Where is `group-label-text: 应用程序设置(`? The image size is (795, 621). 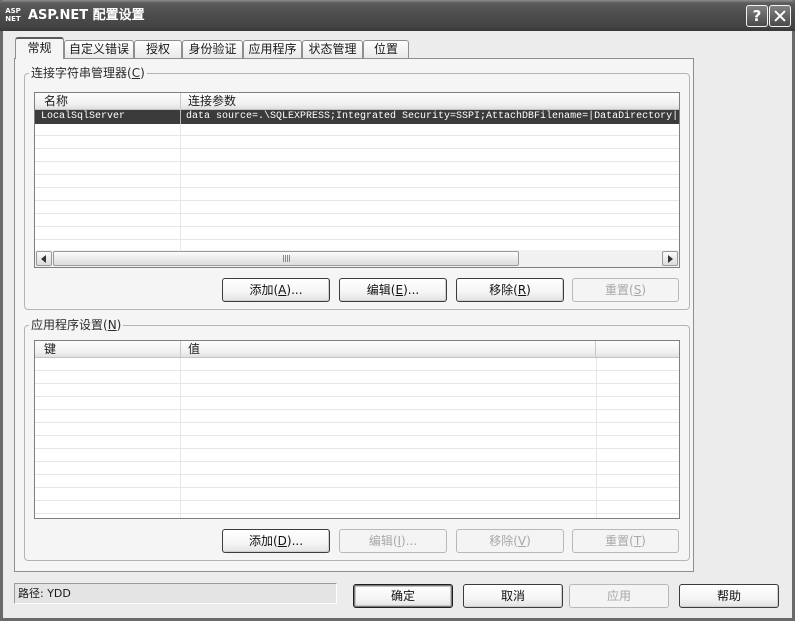
group-label-text: 应用程序设置( is located at coordinates (69, 325).